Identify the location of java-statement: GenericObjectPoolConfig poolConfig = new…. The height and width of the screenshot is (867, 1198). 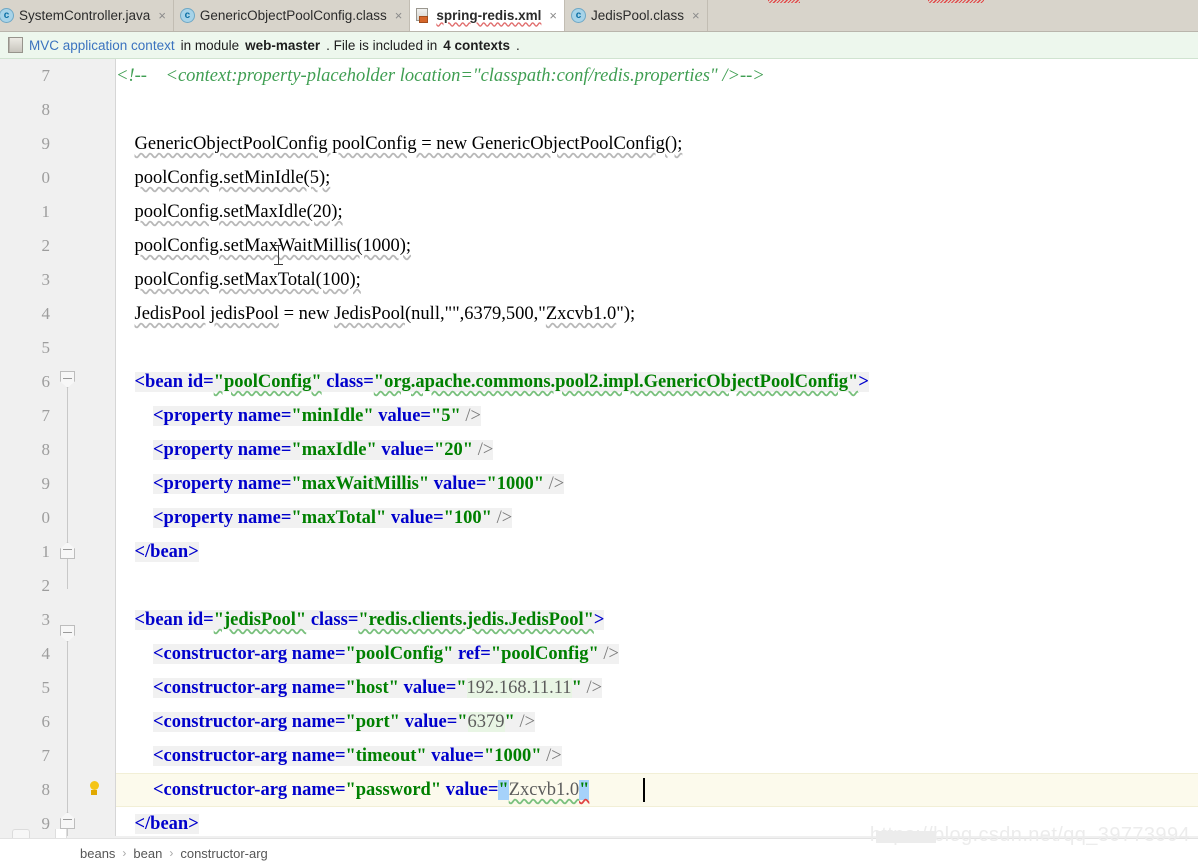
(408, 144).